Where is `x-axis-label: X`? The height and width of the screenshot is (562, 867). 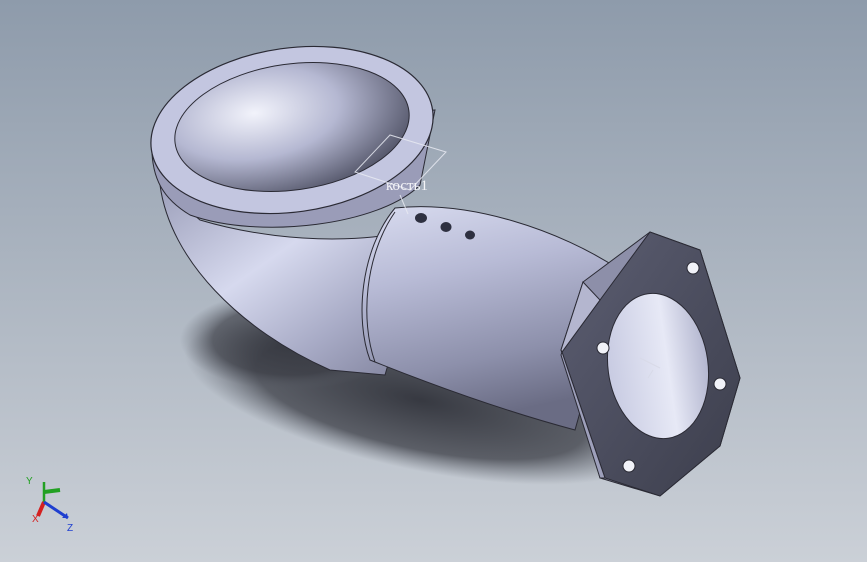
x-axis-label: X is located at coordinates (35, 519).